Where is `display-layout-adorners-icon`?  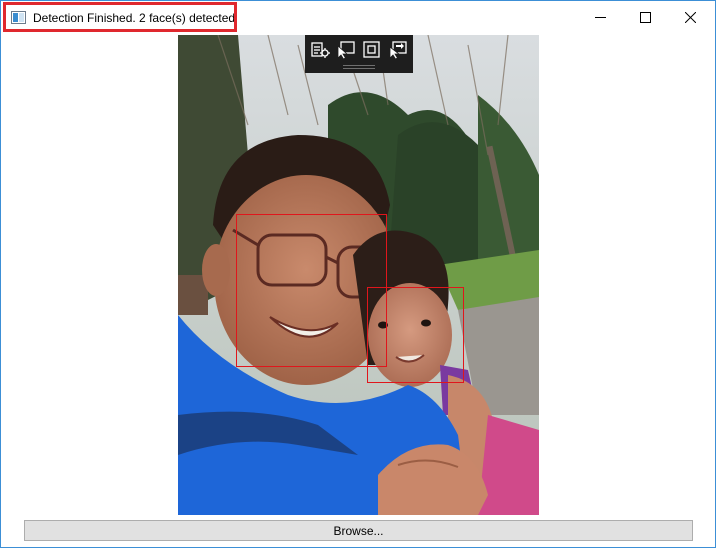 display-layout-adorners-icon is located at coordinates (372, 50).